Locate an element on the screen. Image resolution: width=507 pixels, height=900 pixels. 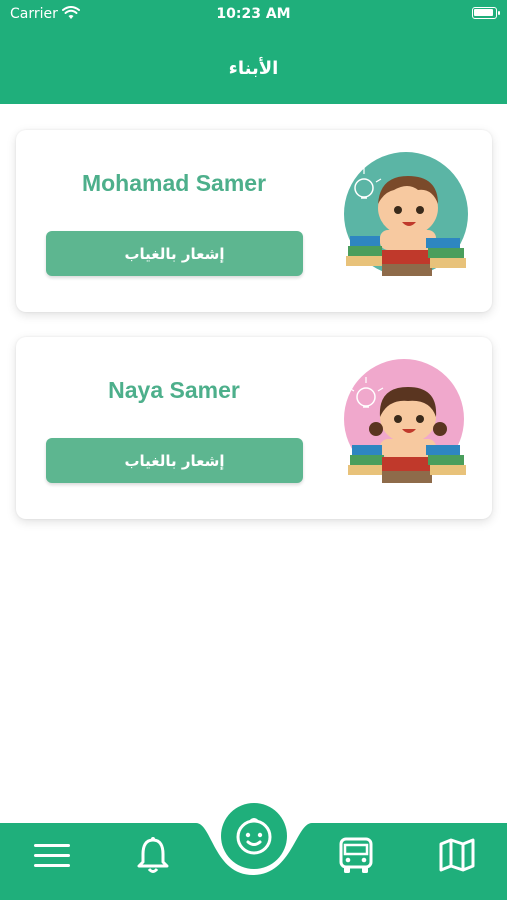
map-icon is located at coordinates (457, 855).